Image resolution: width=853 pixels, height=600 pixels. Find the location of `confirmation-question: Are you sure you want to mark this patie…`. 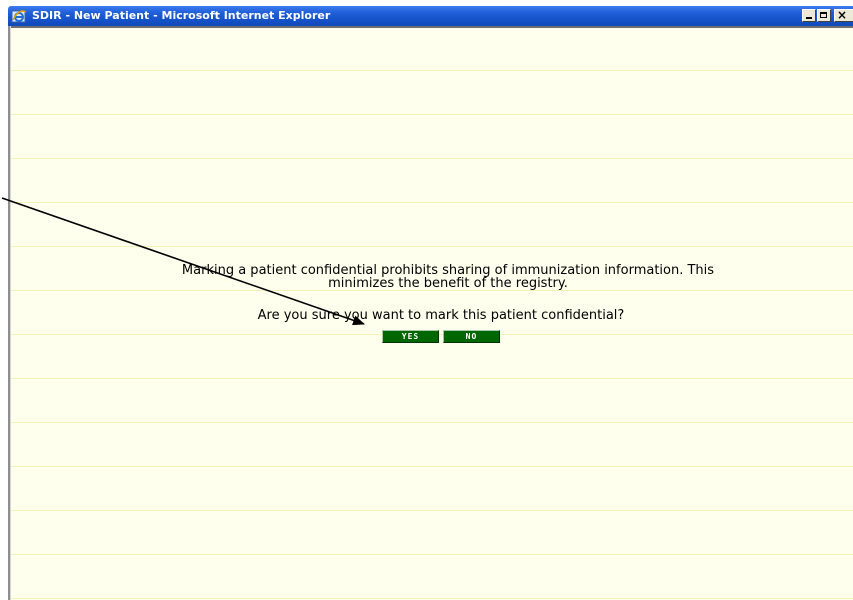

confirmation-question: Are you sure you want to mark this patie… is located at coordinates (441, 315).